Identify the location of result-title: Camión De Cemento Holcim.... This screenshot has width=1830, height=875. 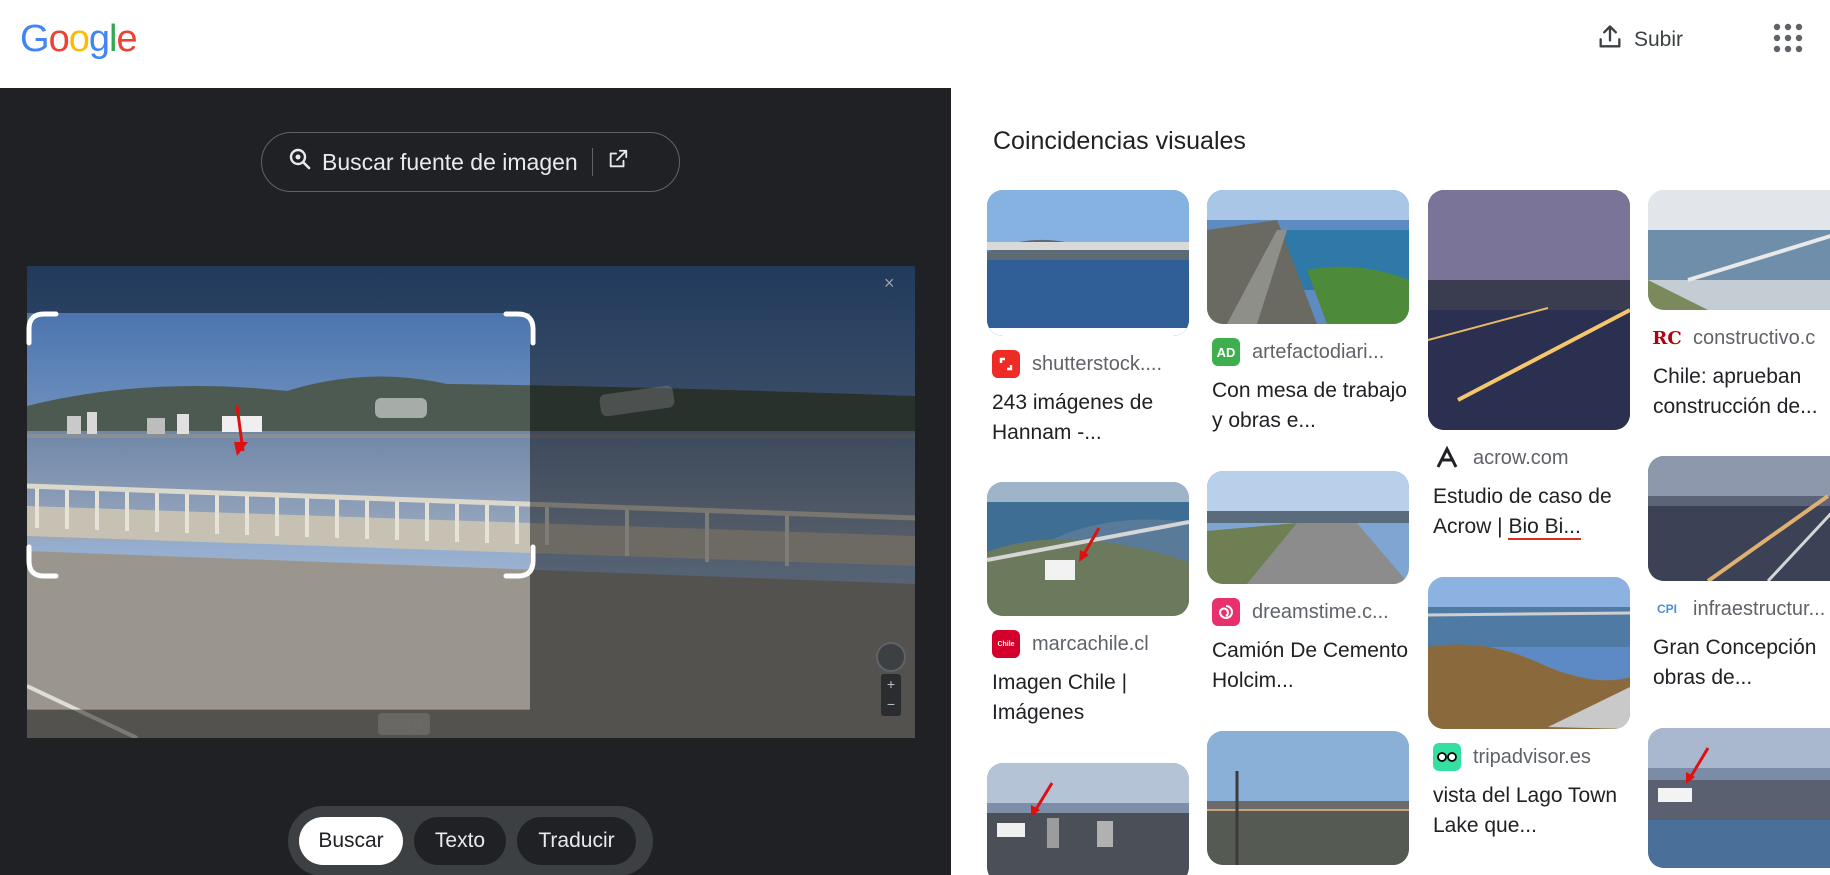
(1310, 665).